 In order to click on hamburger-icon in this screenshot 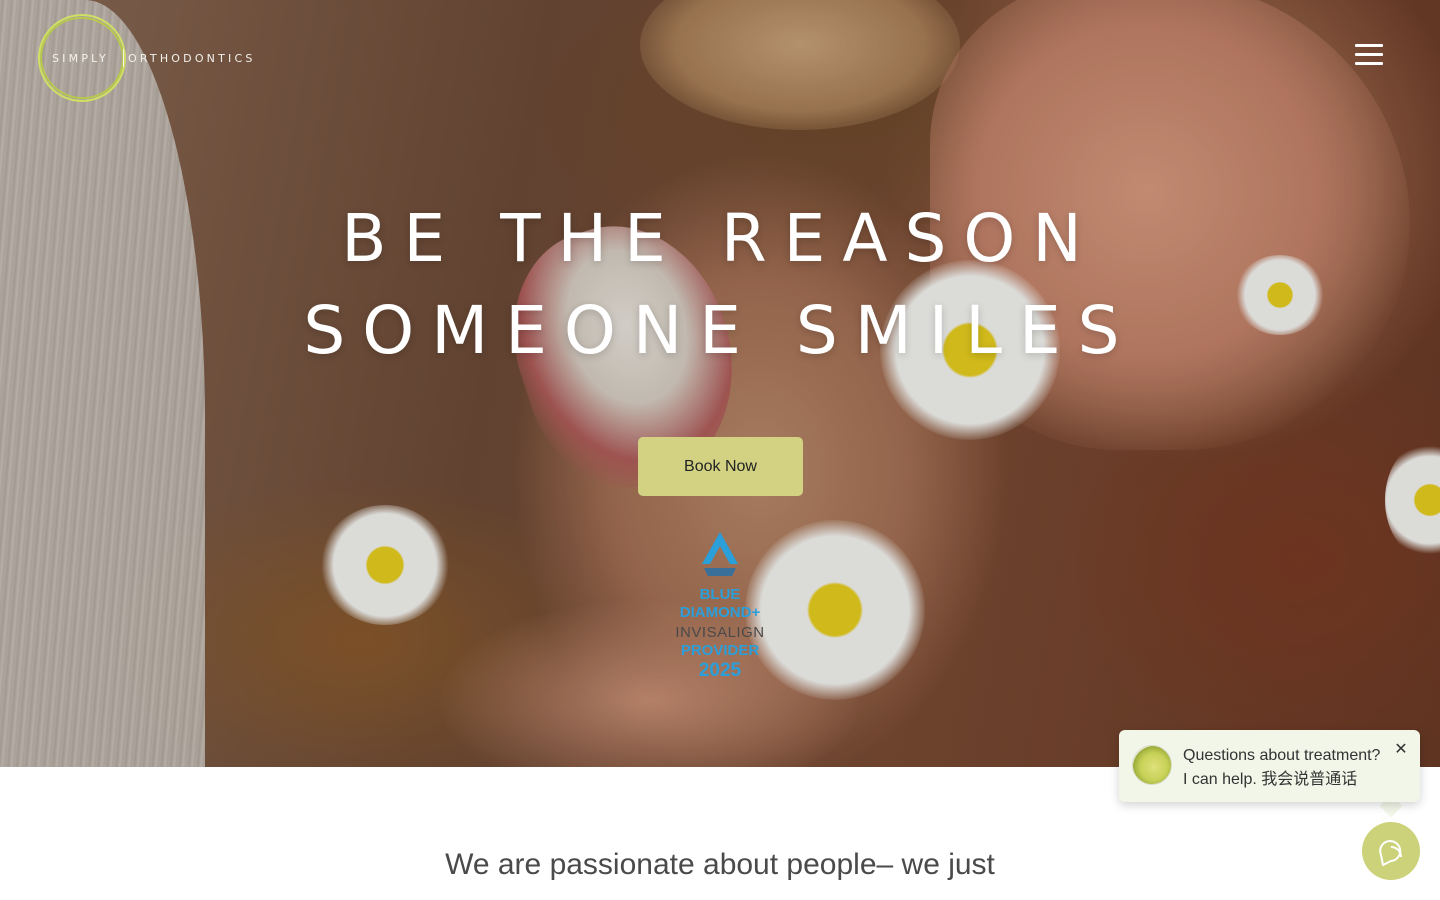, I will do `click(1369, 55)`.